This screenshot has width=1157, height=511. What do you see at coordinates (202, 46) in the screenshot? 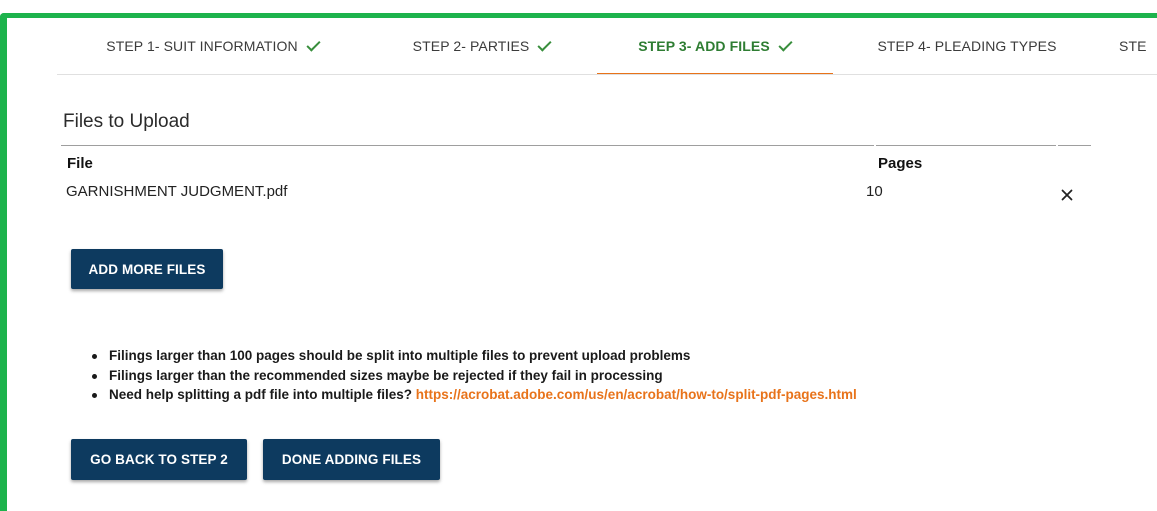
I see `step-label: STEP 1- SUIT INFORMATION` at bounding box center [202, 46].